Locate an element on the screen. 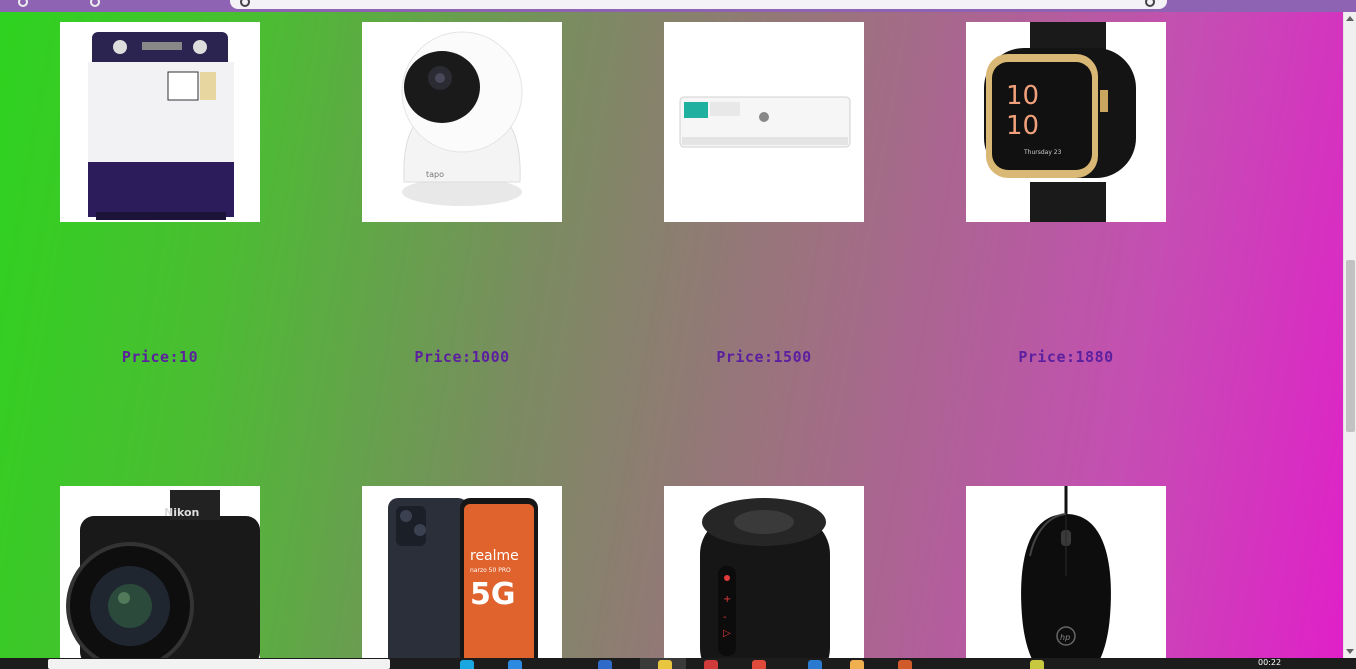  phone-5g-badge: 5G is located at coordinates (493, 594).